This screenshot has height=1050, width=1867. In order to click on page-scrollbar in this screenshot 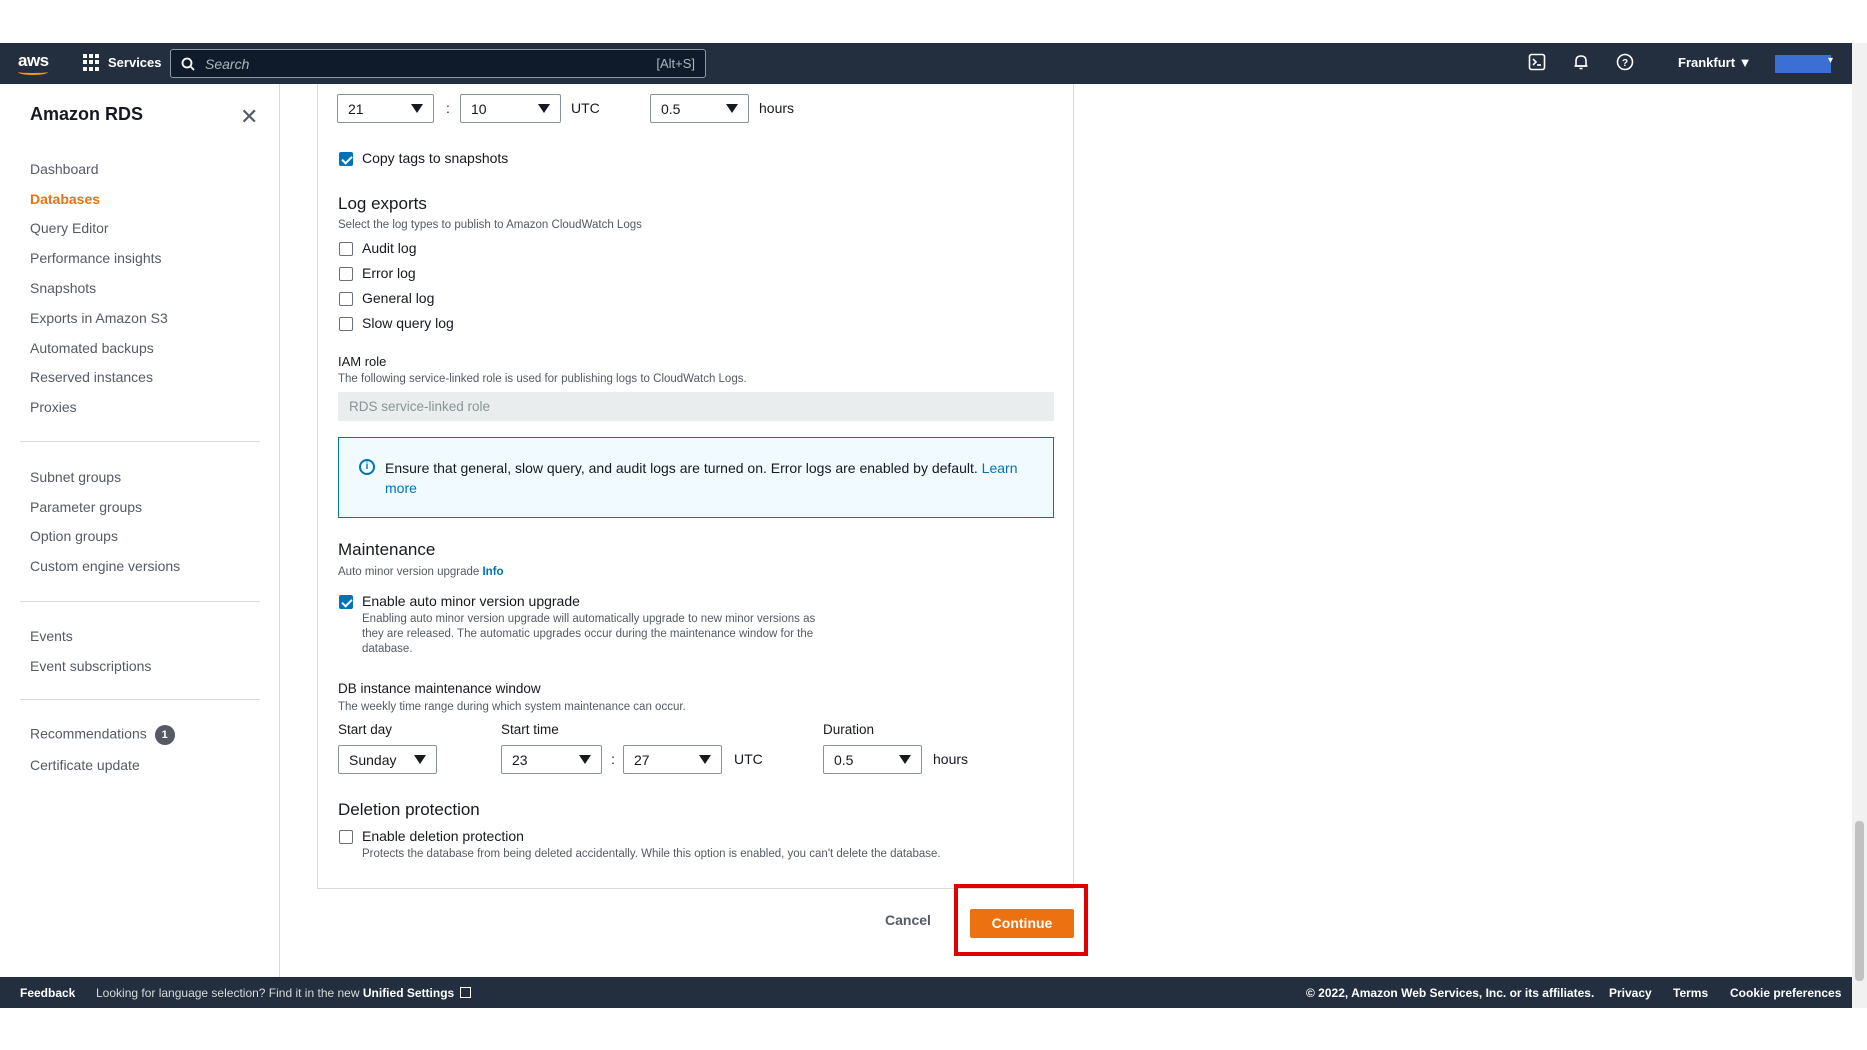, I will do `click(1859, 525)`.